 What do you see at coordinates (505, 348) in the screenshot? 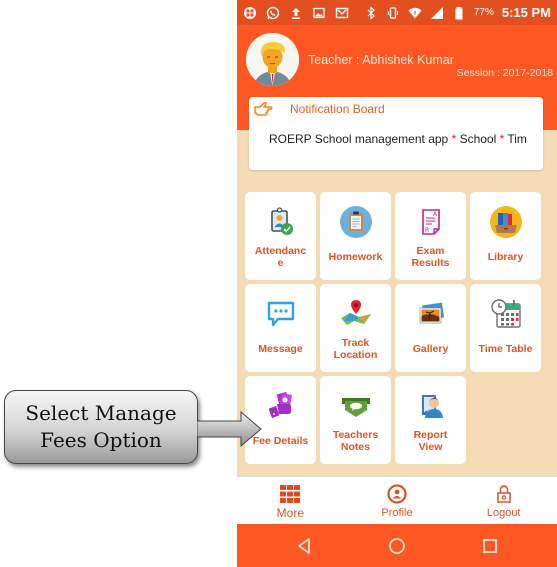
I see `tile-label: Time Table` at bounding box center [505, 348].